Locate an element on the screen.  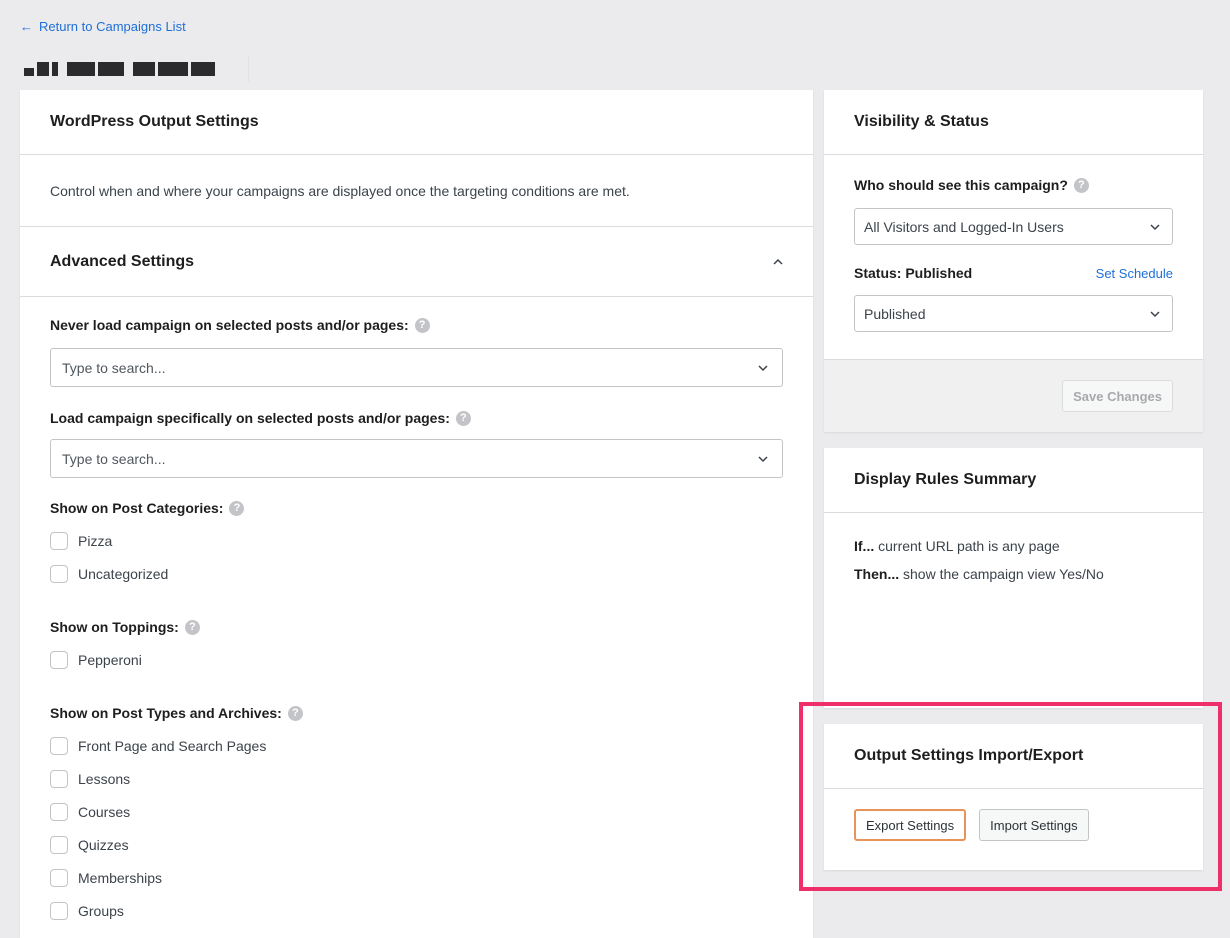
import-settings-button: Import Settings is located at coordinates (1034, 825).